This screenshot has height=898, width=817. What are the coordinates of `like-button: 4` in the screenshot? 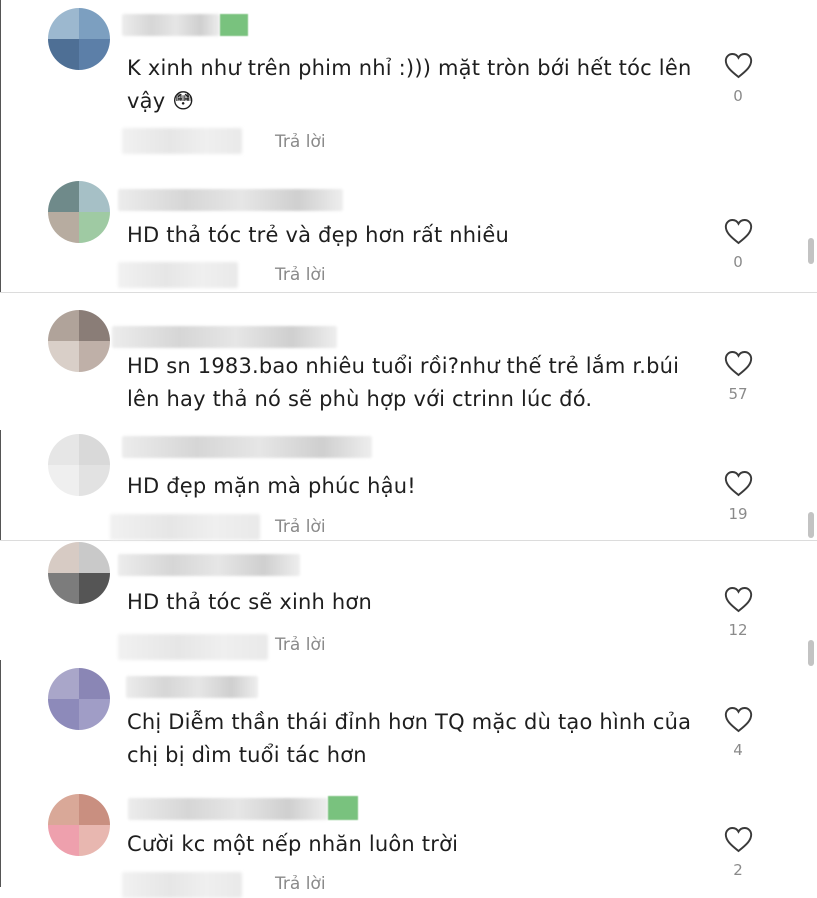 It's located at (738, 732).